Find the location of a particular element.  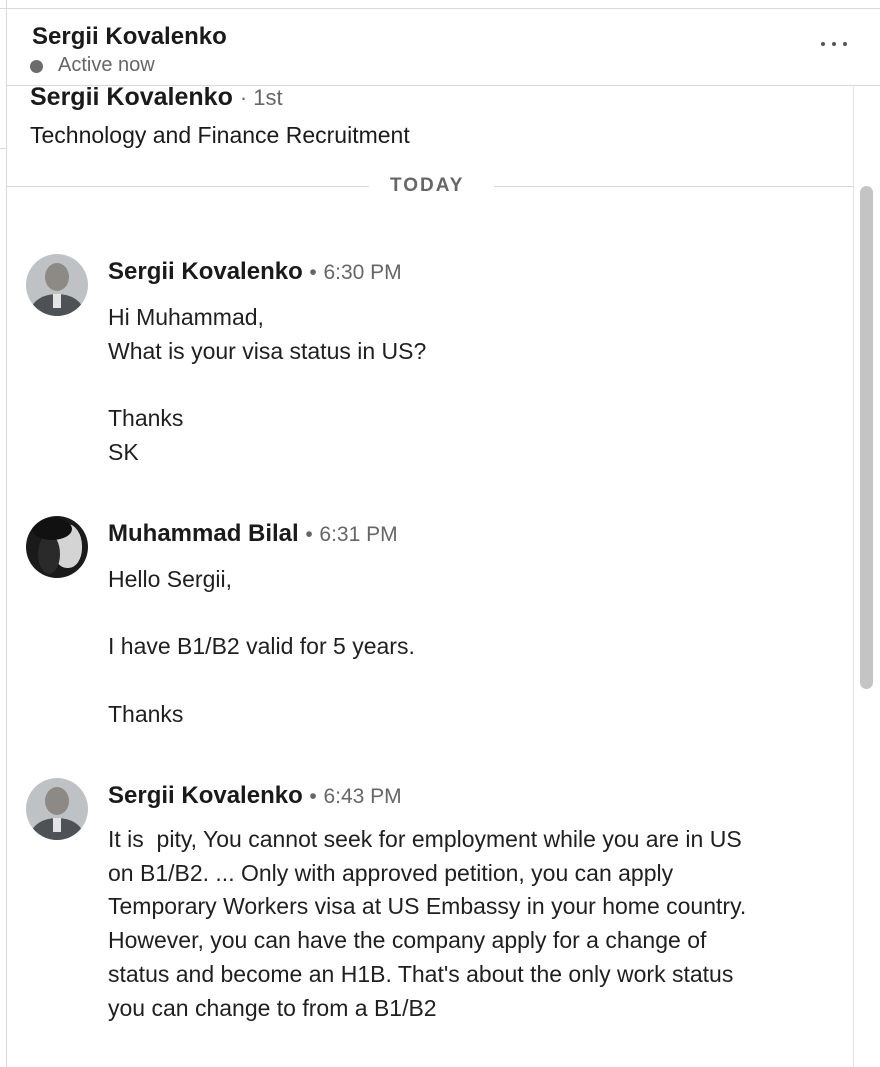

more-options-button is located at coordinates (834, 43).